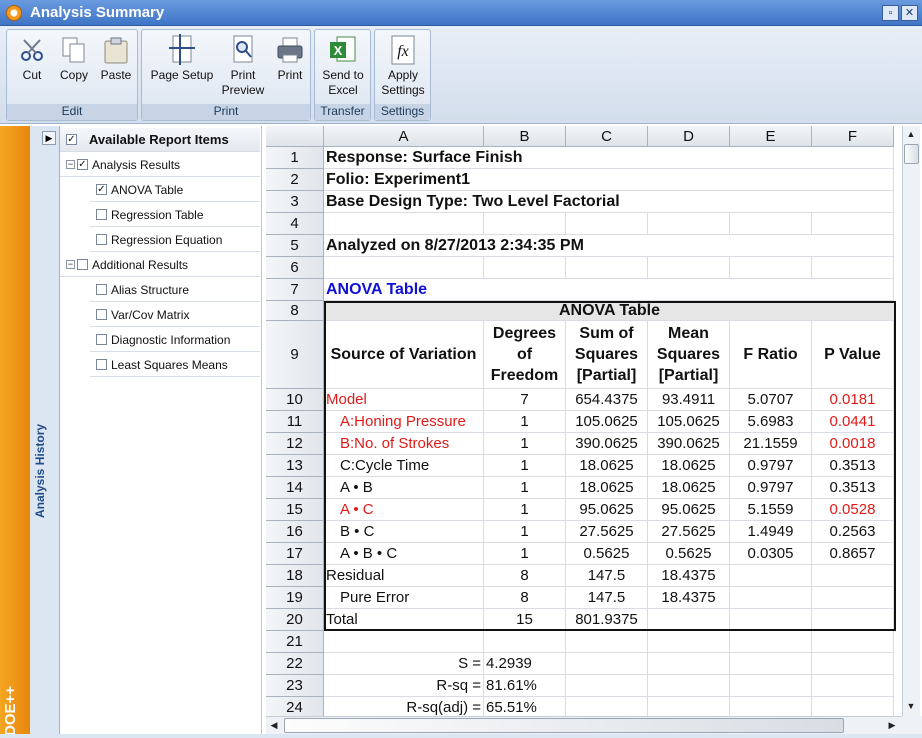  I want to click on scroll-down-icon: ▼, so click(911, 706).